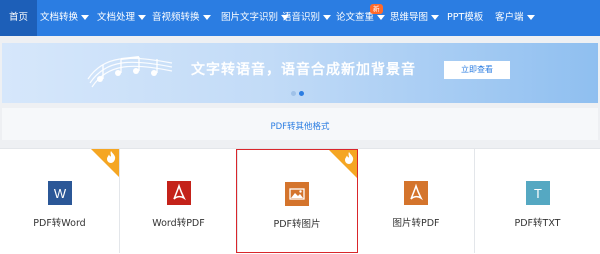 This screenshot has width=600, height=254. I want to click on nav-client: 客户端, so click(515, 18).